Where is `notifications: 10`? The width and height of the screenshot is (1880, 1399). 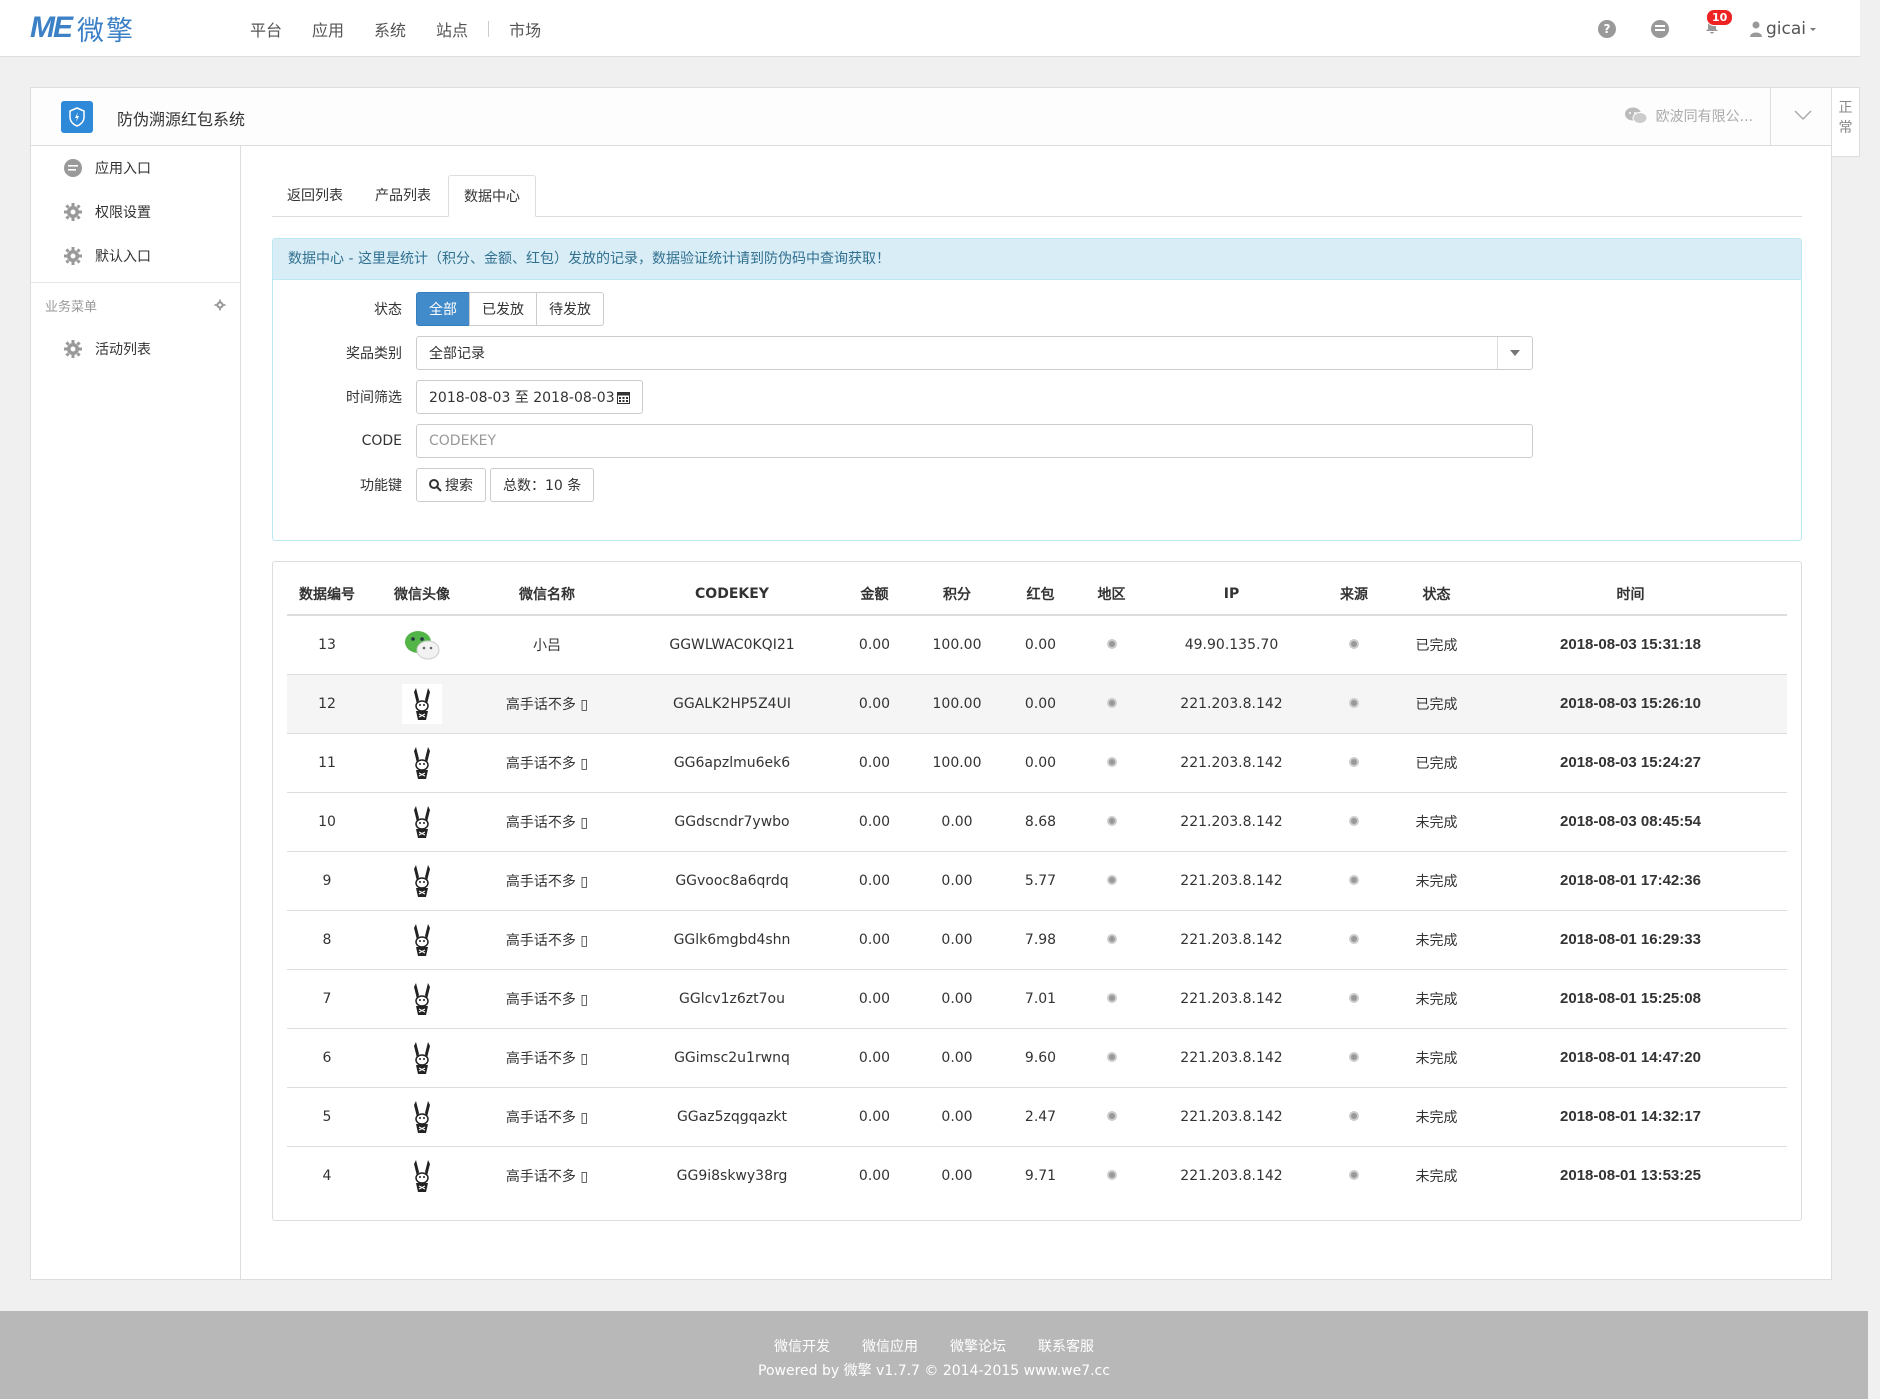 notifications: 10 is located at coordinates (1719, 23).